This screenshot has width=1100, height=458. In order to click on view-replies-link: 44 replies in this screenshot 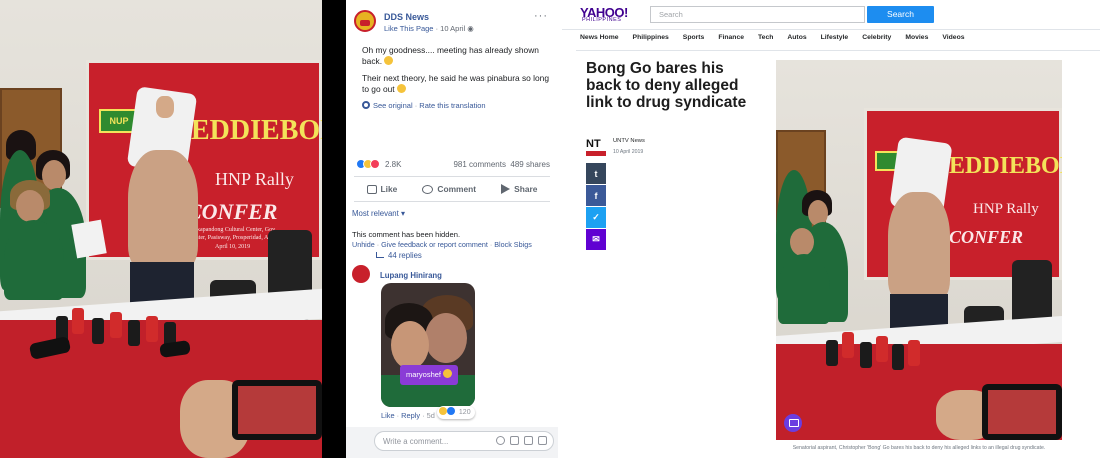, I will do `click(399, 255)`.